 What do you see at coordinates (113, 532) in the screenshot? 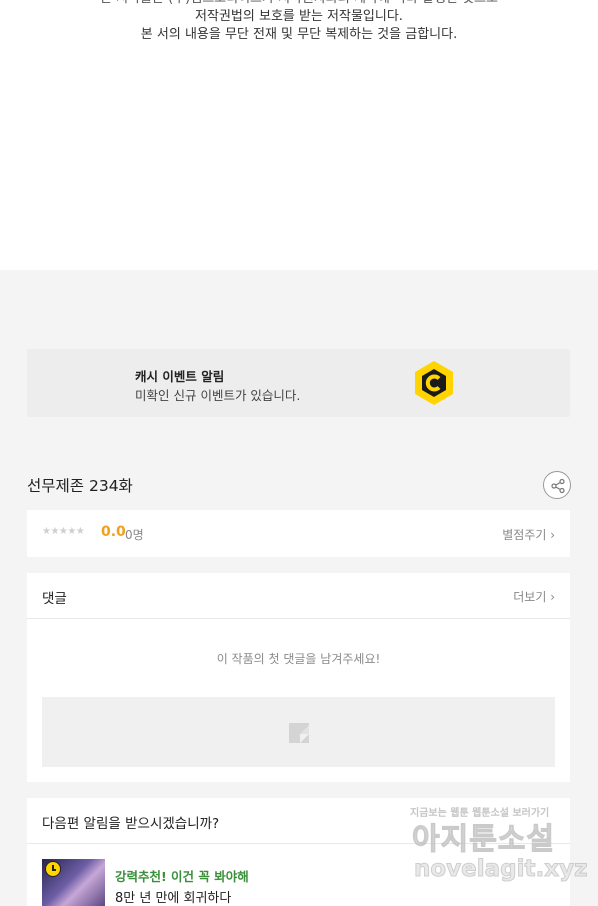
I see `rating-score: 0.0` at bounding box center [113, 532].